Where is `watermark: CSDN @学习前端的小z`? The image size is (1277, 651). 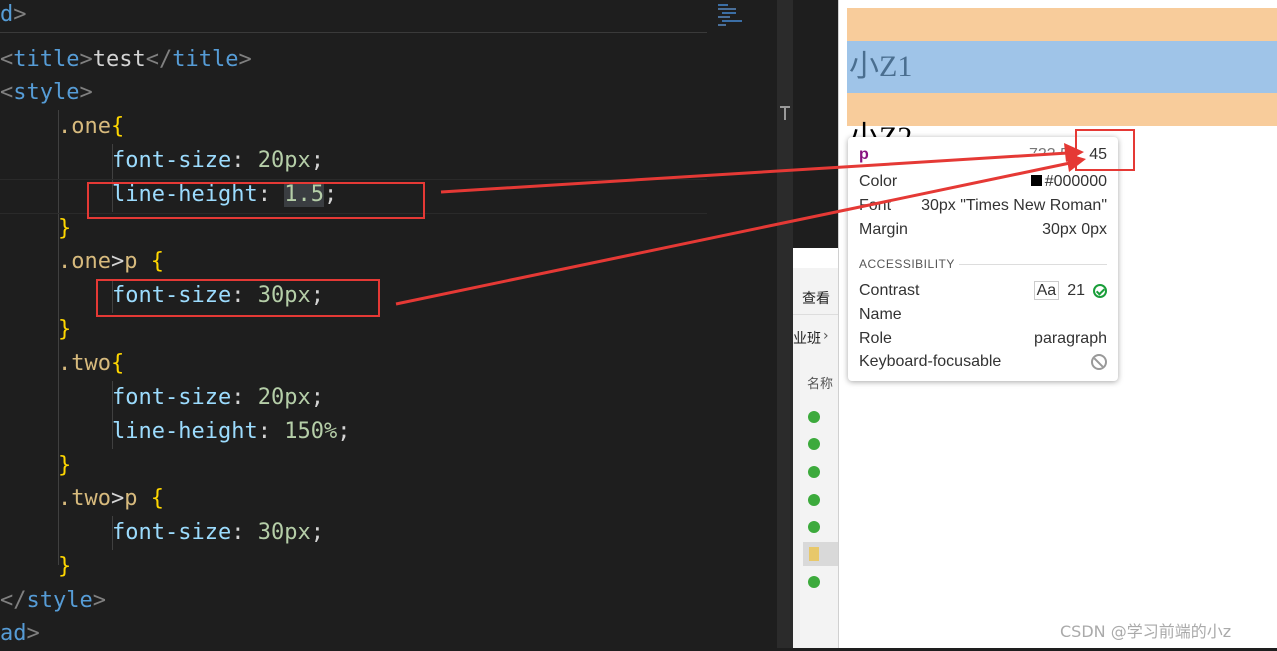
watermark: CSDN @学习前端的小z is located at coordinates (1146, 631).